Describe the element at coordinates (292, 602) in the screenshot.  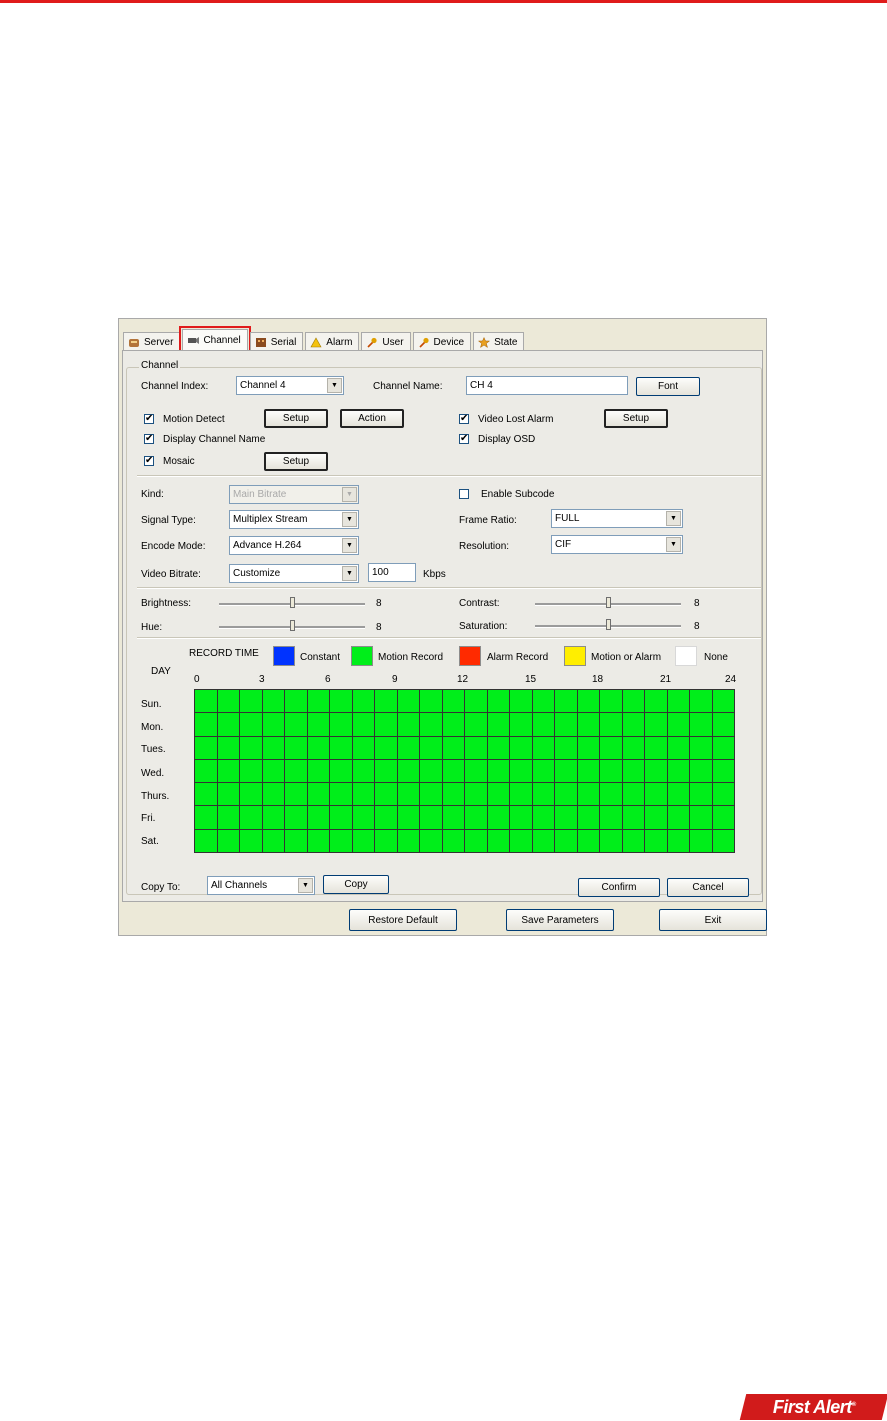
I see `brightness-slider-thumb` at that location.